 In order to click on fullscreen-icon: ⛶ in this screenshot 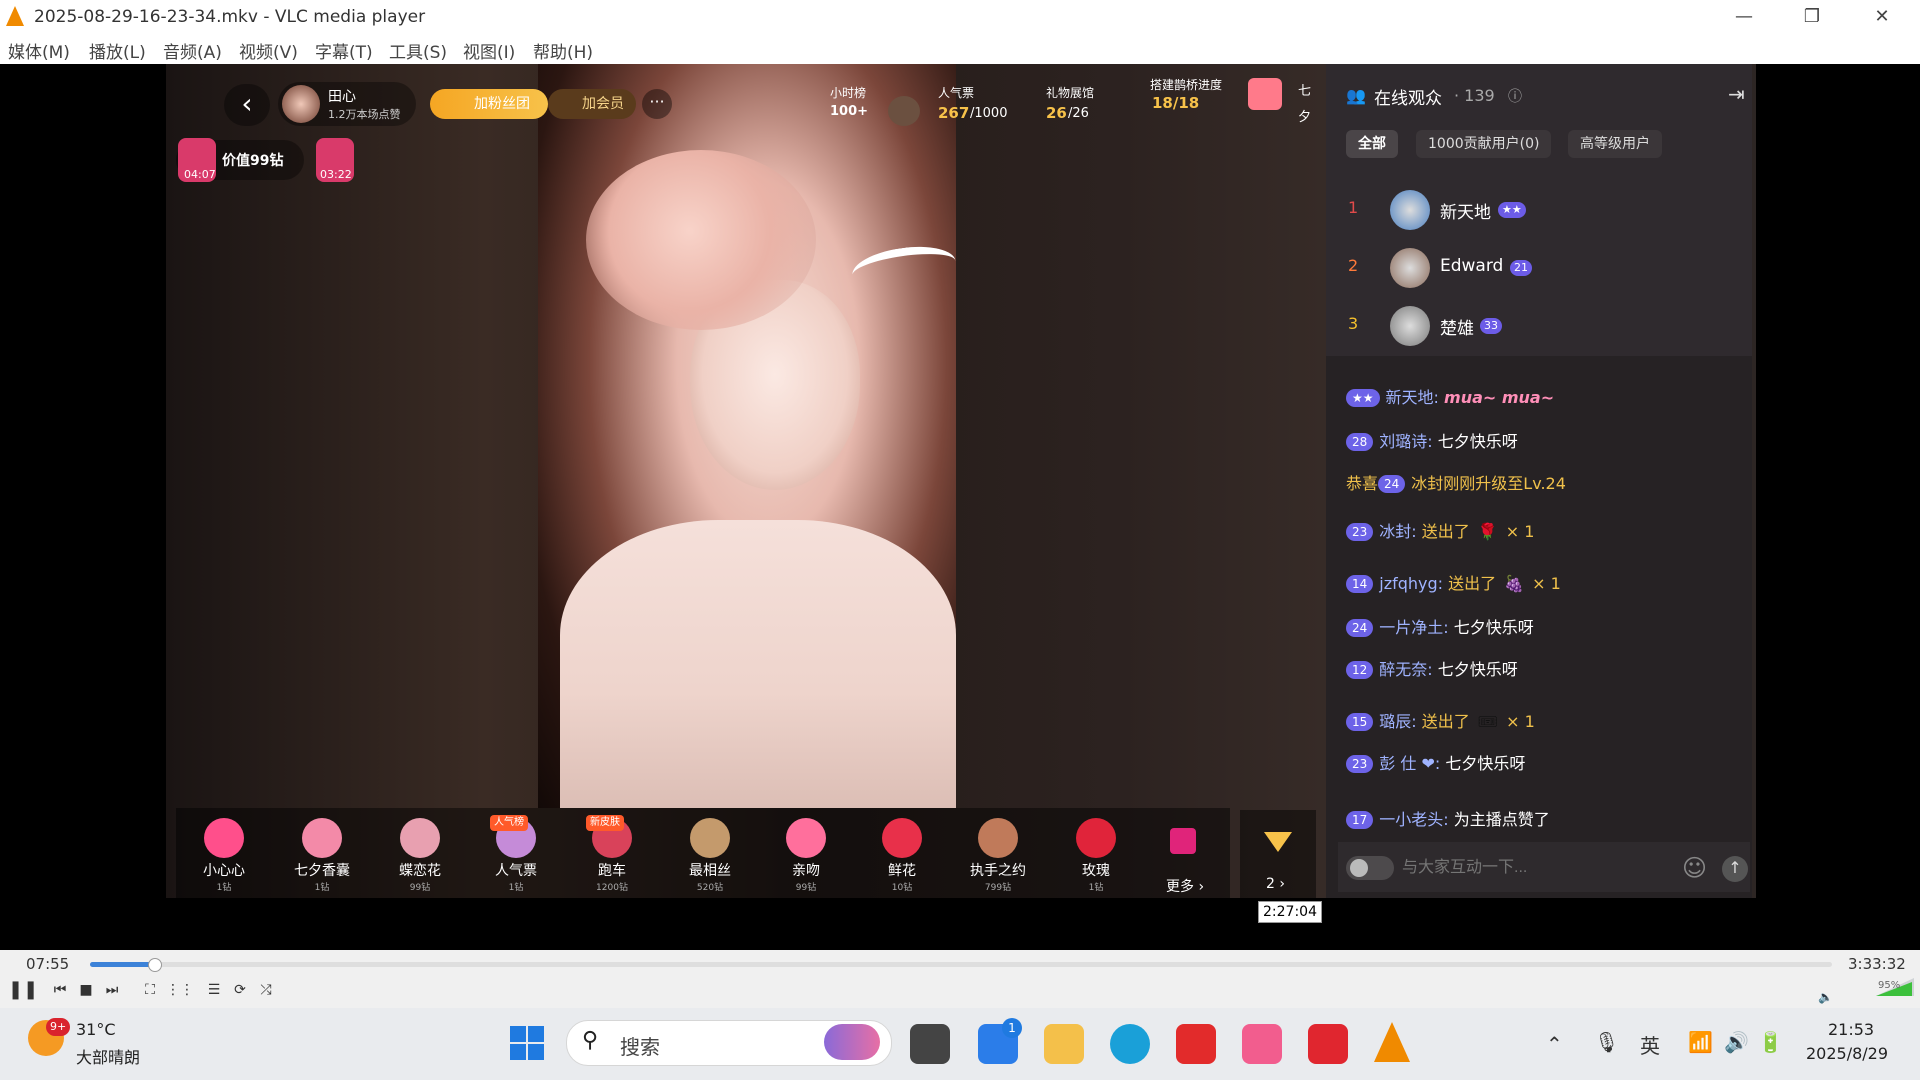, I will do `click(150, 990)`.